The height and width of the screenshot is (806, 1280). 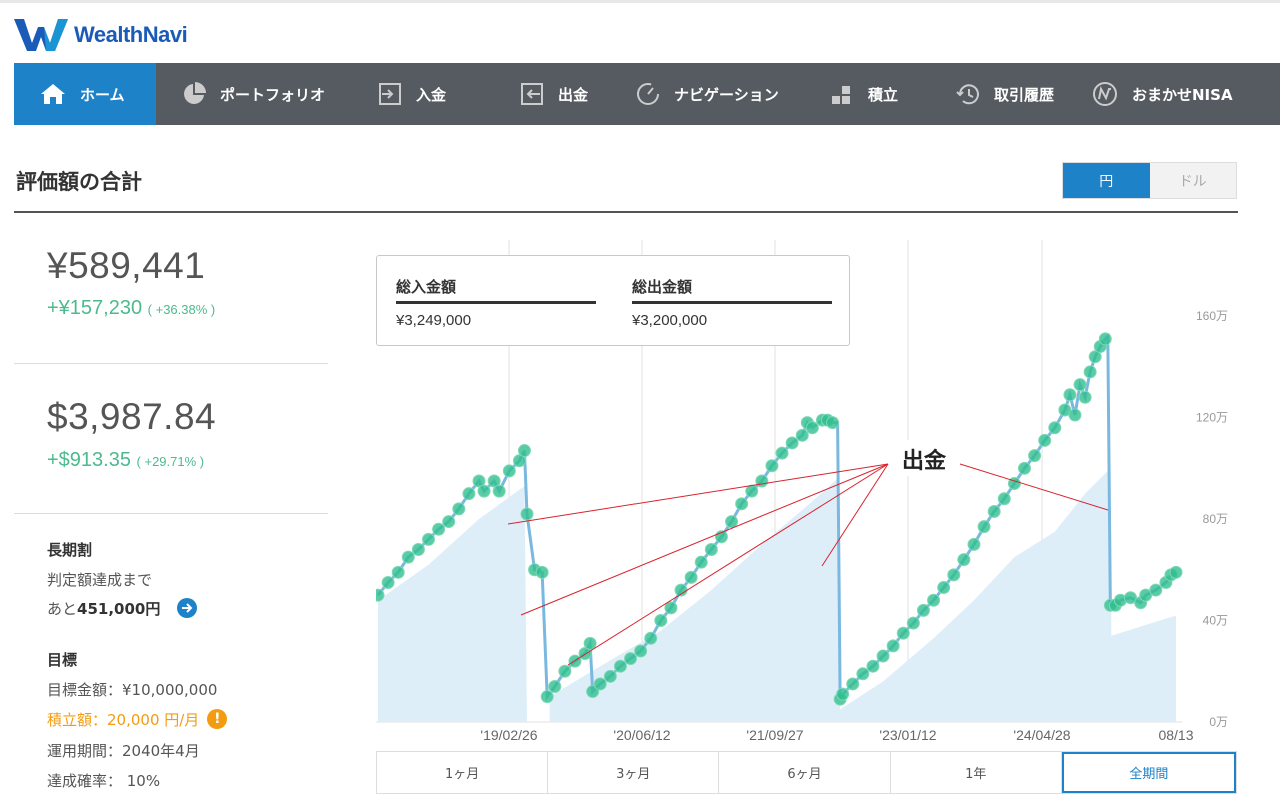 I want to click on x-tick-label: 08/13, so click(x=1175, y=735).